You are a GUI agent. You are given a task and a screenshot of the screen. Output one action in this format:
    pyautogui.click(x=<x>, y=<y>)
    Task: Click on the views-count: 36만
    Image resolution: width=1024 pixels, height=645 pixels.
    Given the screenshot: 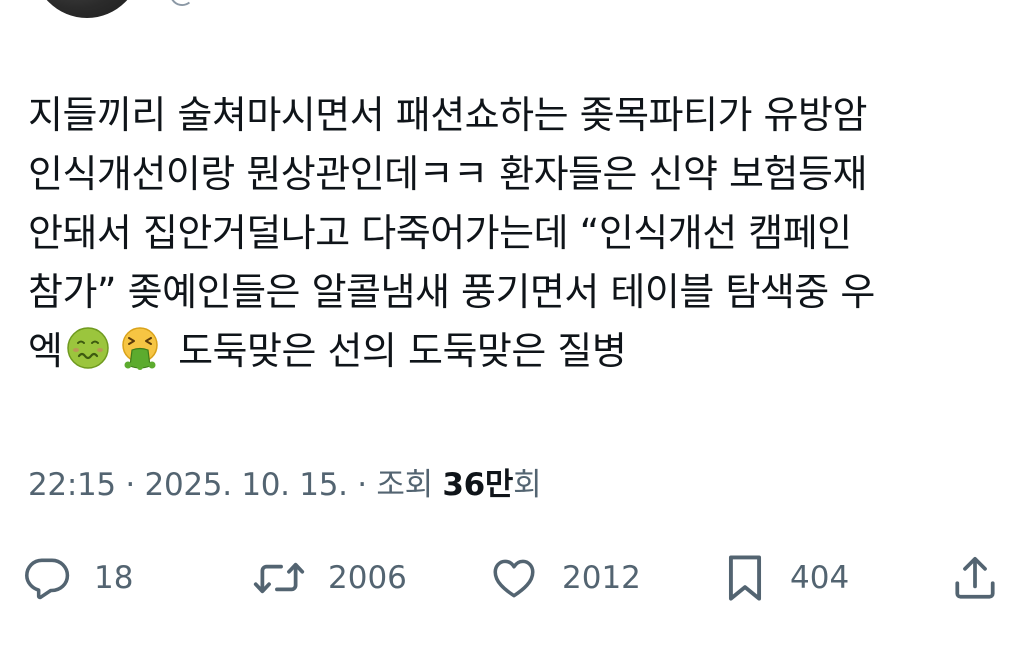 What is the action you would take?
    pyautogui.click(x=477, y=485)
    